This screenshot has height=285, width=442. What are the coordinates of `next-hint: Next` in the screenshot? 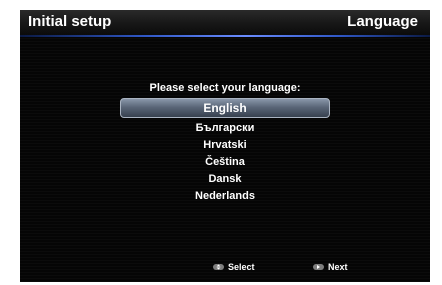 It's located at (330, 267).